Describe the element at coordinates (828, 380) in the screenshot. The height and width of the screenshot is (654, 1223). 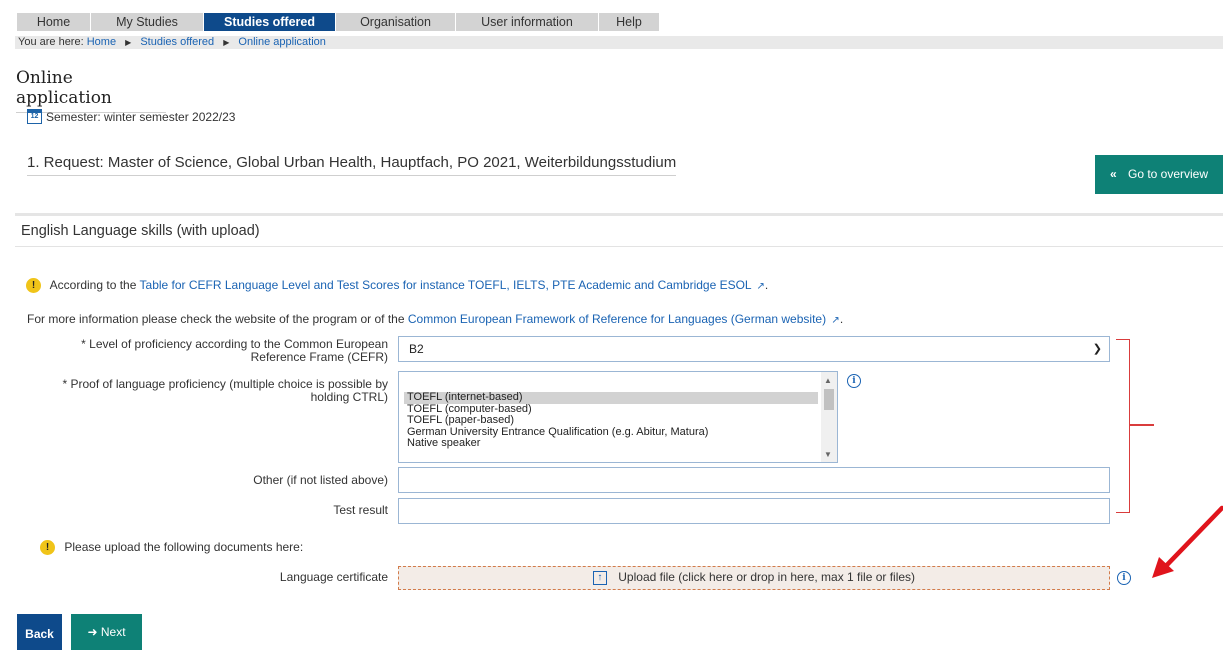
I see `scroll-up-icon: ▲` at that location.